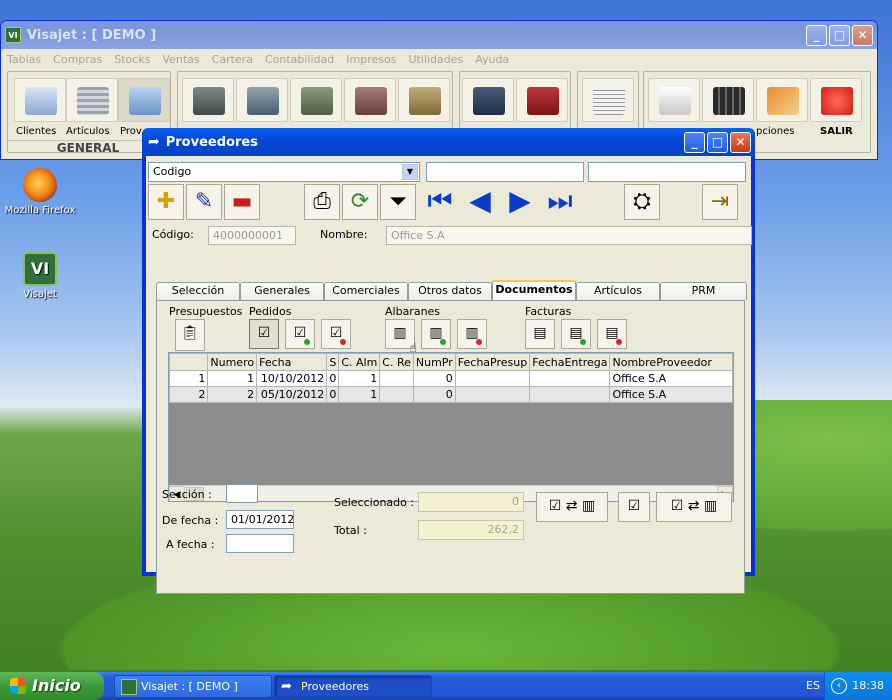 Image resolution: width=892 pixels, height=700 pixels. What do you see at coordinates (440, 202) in the screenshot?
I see `first-record-button: ⏮` at bounding box center [440, 202].